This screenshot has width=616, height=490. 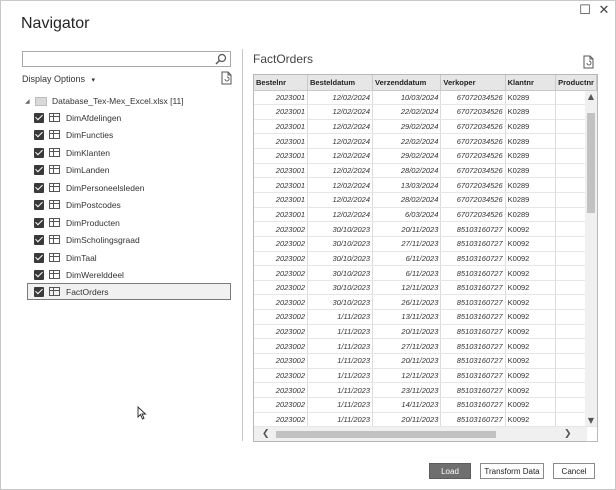 What do you see at coordinates (574, 471) in the screenshot?
I see `cancel-button: Cancel` at bounding box center [574, 471].